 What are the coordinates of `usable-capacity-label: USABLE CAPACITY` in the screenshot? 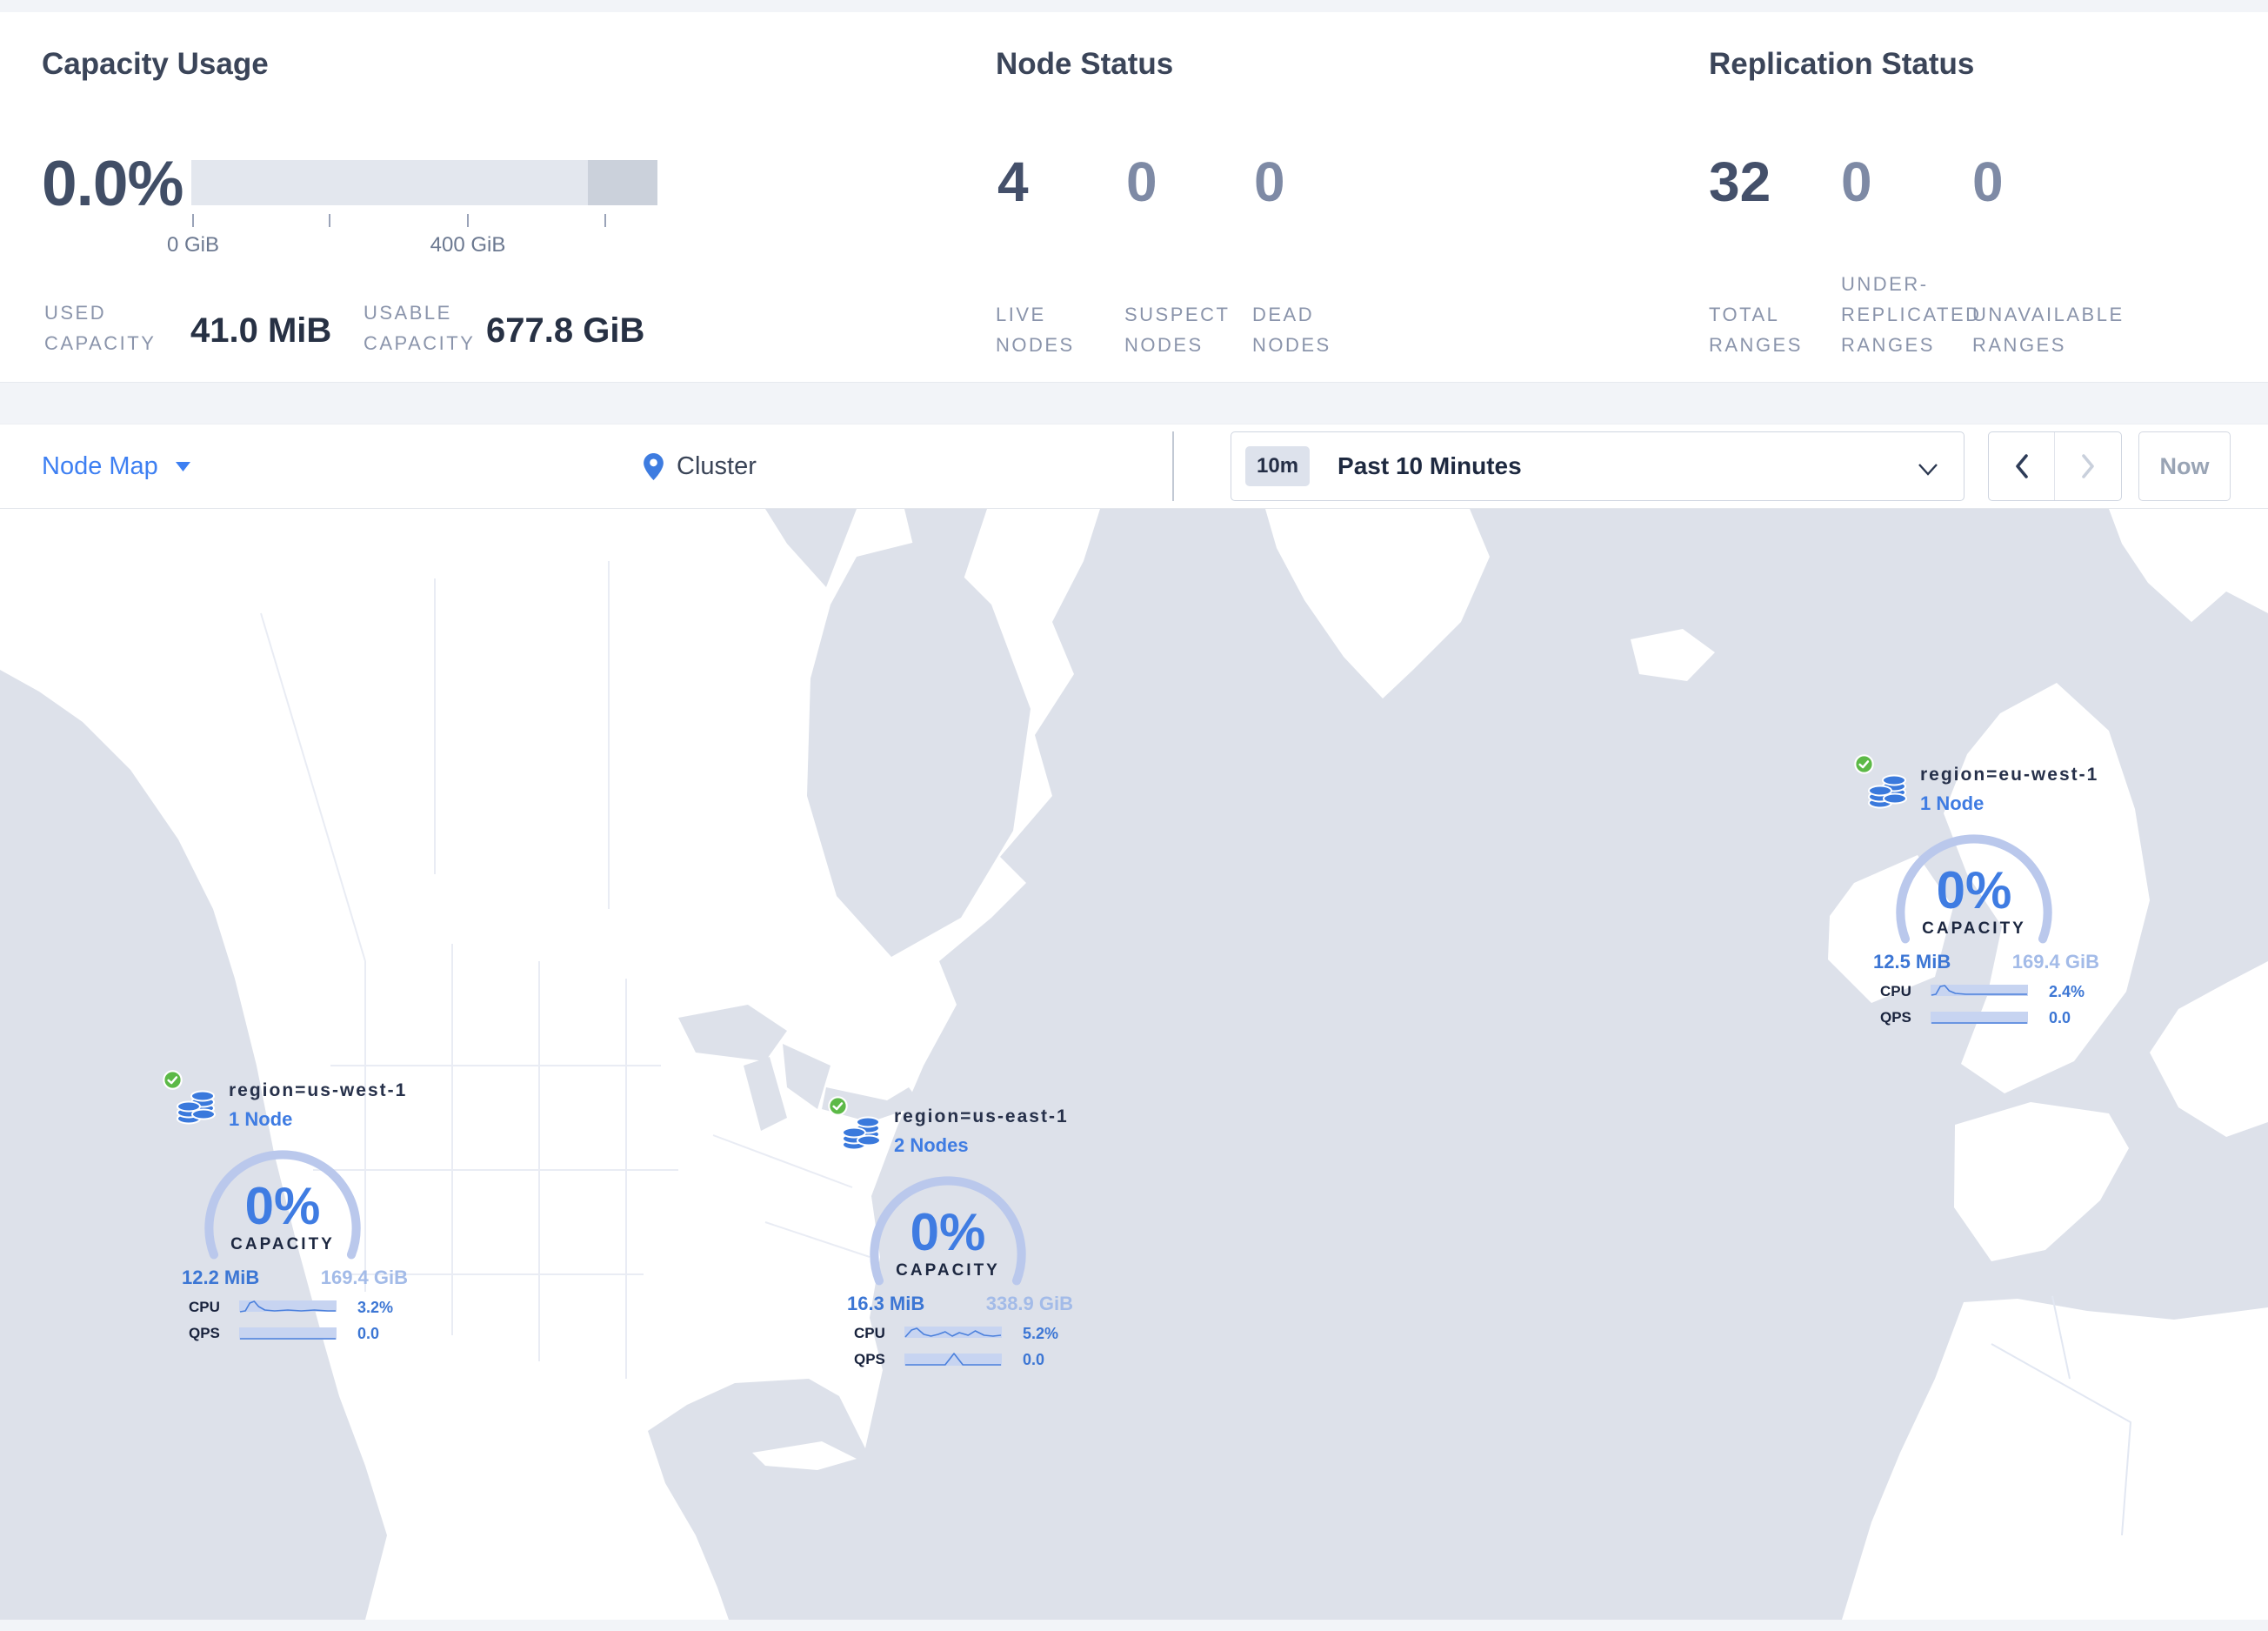 It's located at (420, 328).